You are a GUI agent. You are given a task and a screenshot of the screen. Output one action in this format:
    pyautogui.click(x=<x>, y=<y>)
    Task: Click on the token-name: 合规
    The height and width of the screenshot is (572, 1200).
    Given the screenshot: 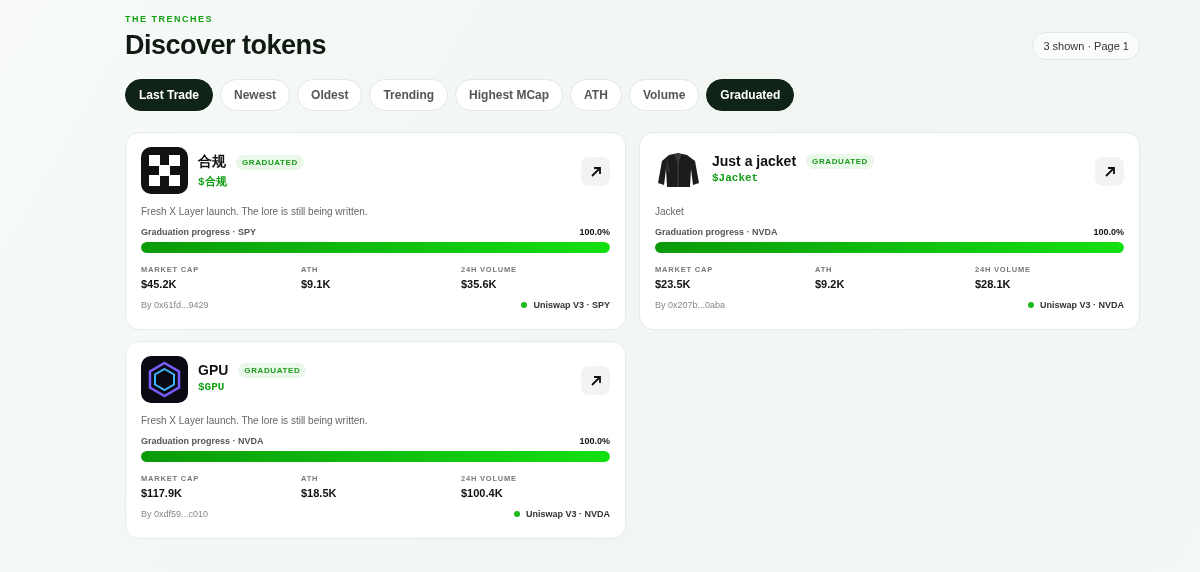 What is the action you would take?
    pyautogui.click(x=212, y=162)
    